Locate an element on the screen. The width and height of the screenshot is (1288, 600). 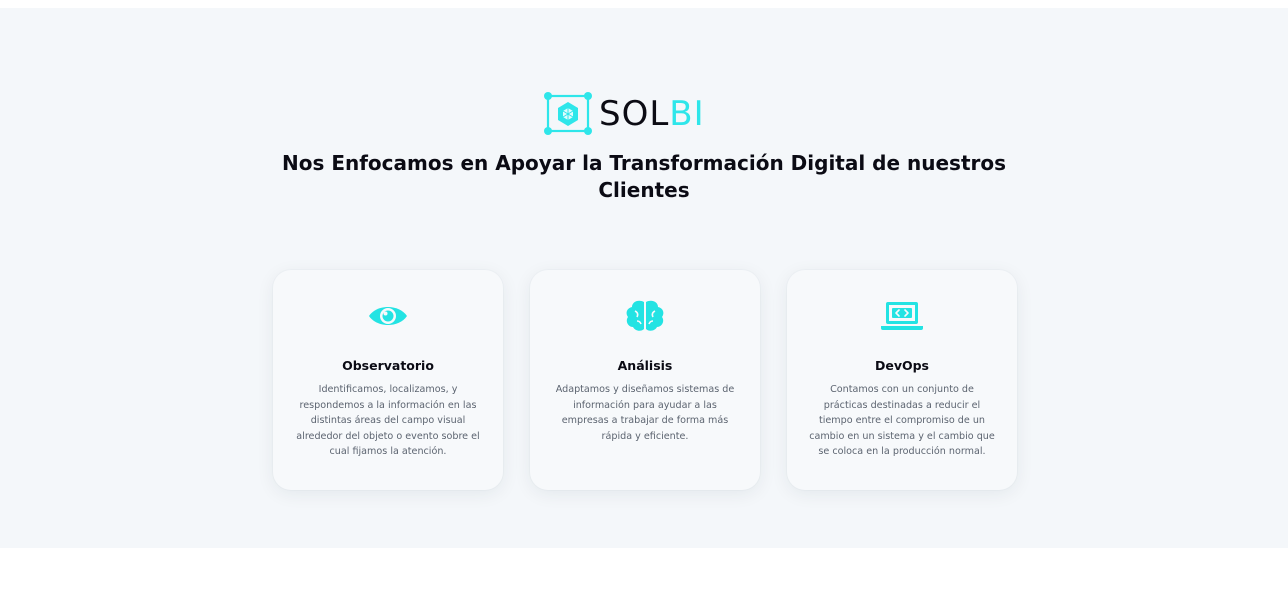
laptop-code-icon is located at coordinates (902, 316).